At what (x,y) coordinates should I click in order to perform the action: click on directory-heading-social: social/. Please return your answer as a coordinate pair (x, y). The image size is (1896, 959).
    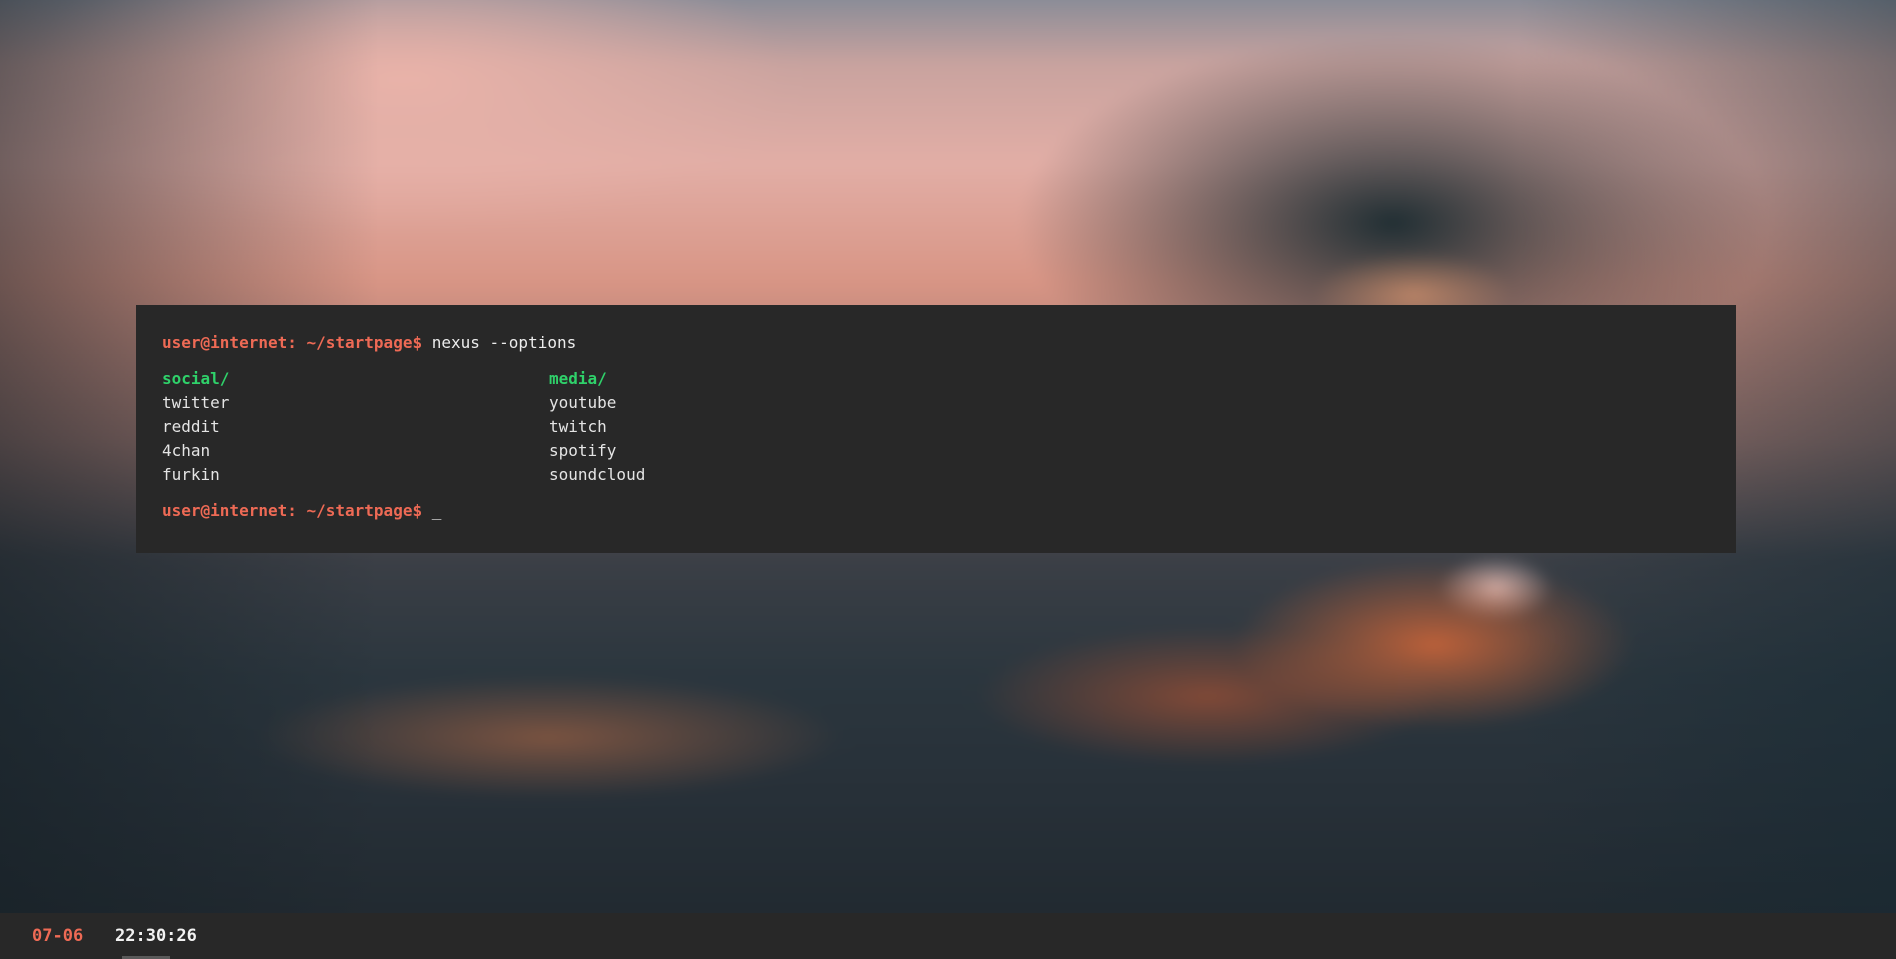
    Looking at the image, I should click on (196, 378).